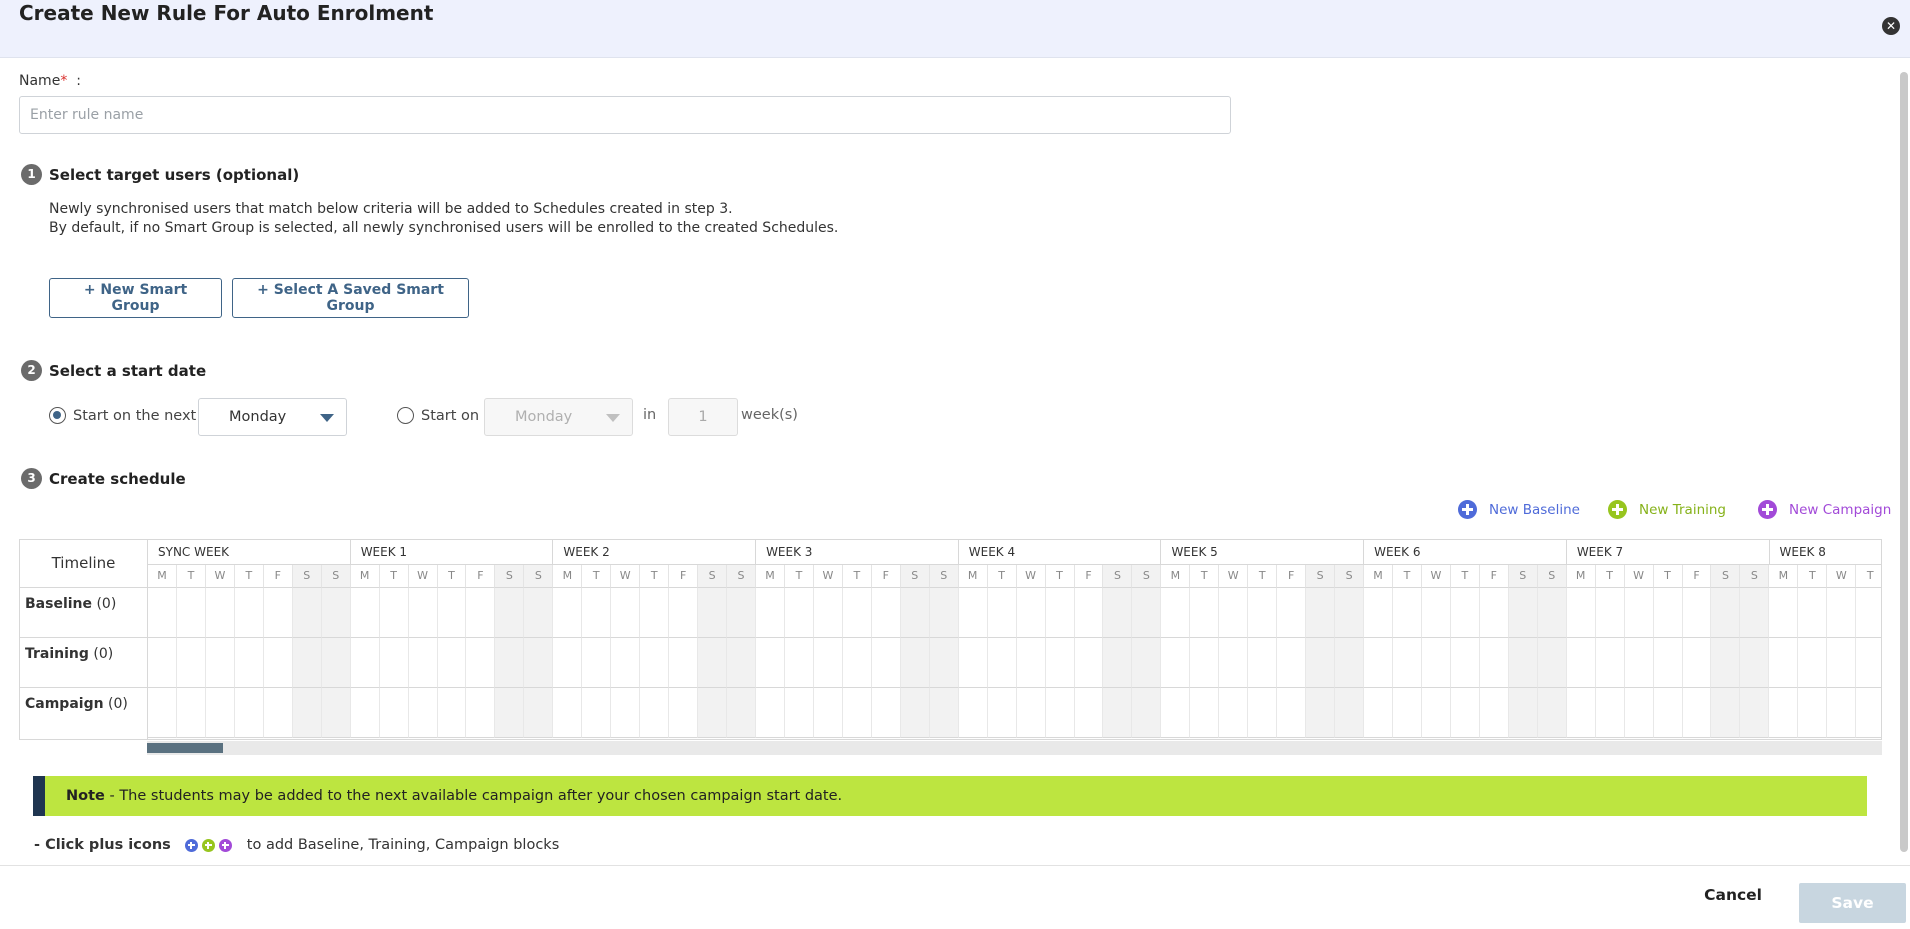 This screenshot has width=1910, height=929. I want to click on timeline-horizontal-scrollbar, so click(1014, 748).